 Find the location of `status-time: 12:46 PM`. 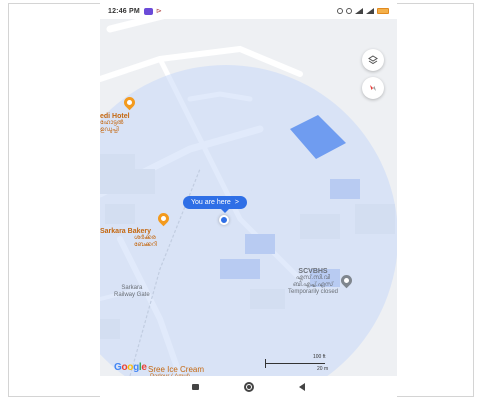

status-time: 12:46 PM is located at coordinates (124, 11).